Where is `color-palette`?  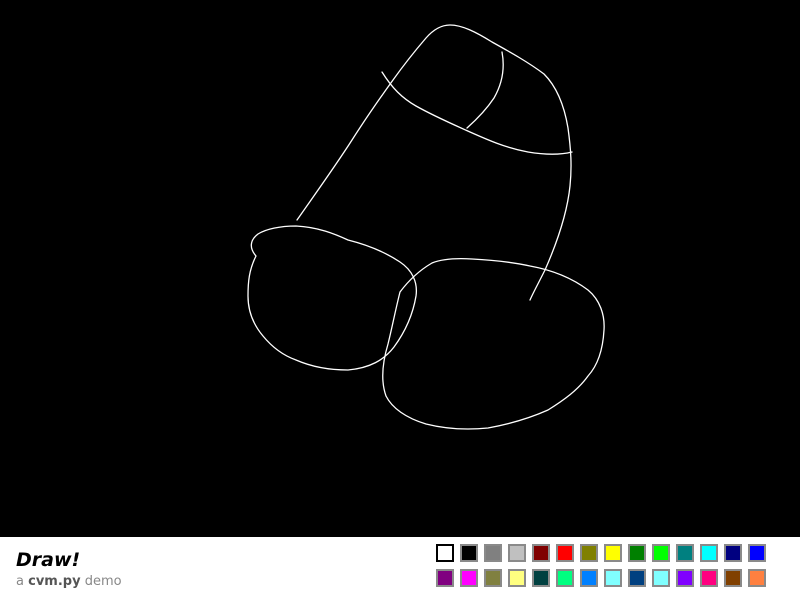 color-palette is located at coordinates (604, 568).